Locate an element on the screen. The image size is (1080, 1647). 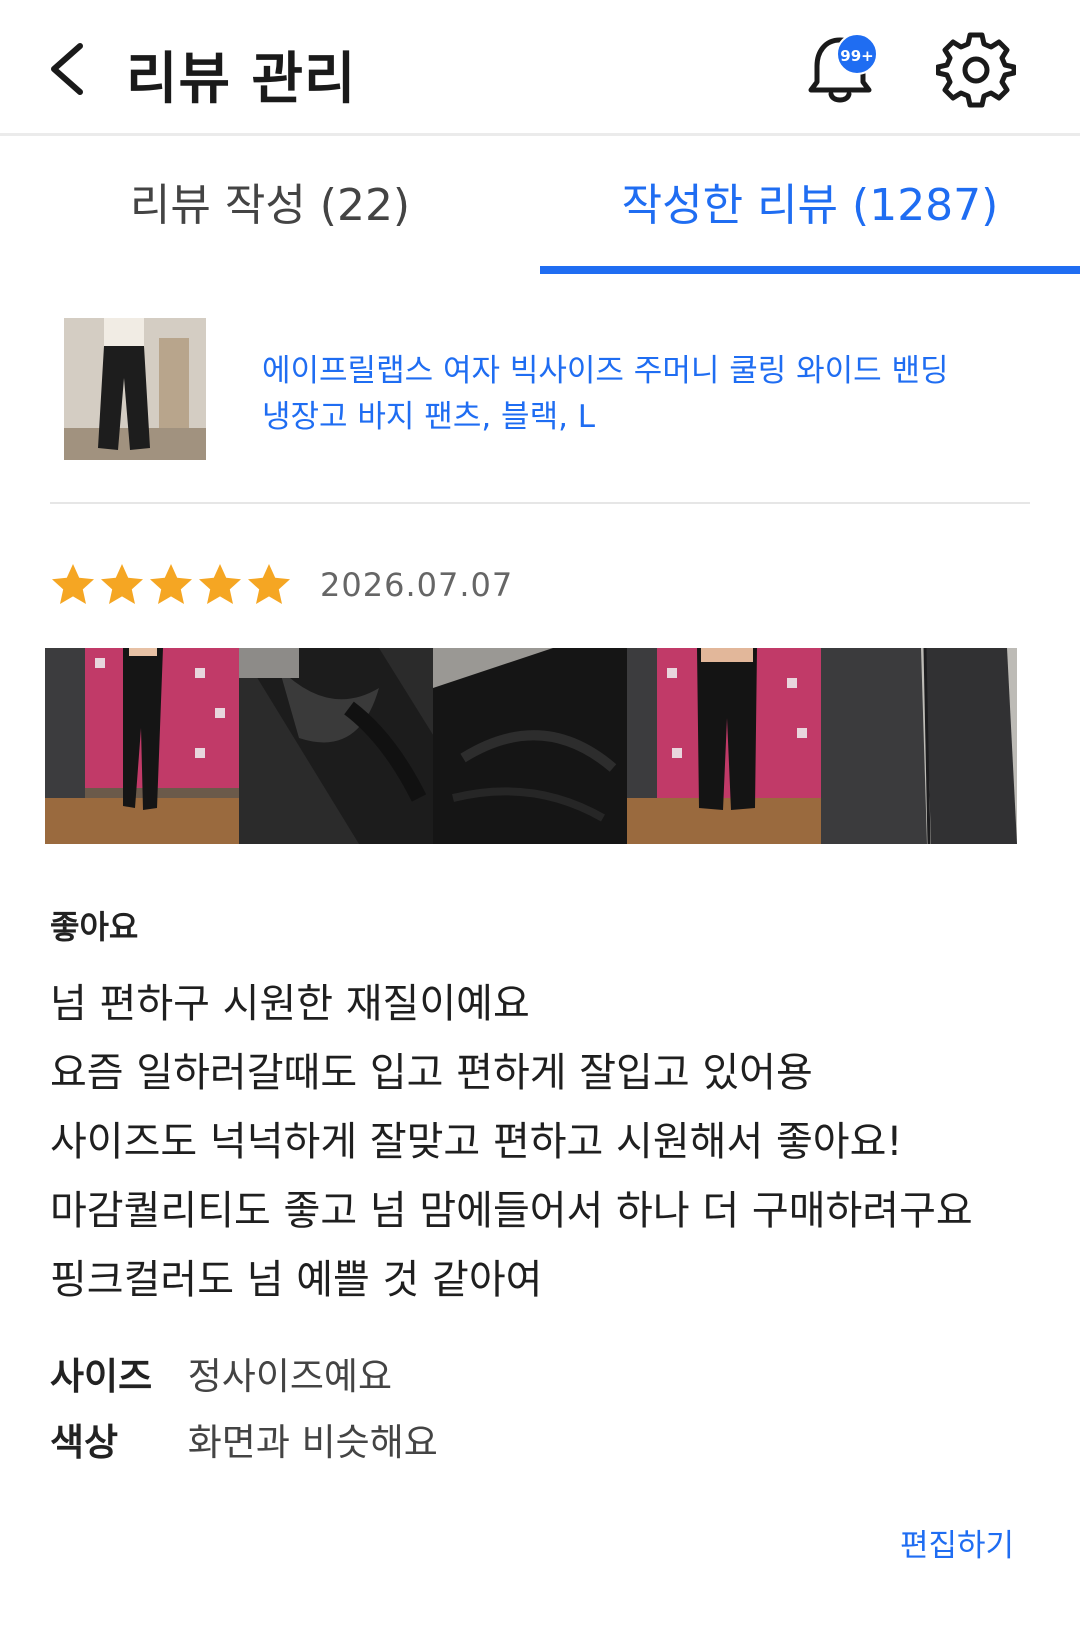
gear-icon is located at coordinates (976, 70).